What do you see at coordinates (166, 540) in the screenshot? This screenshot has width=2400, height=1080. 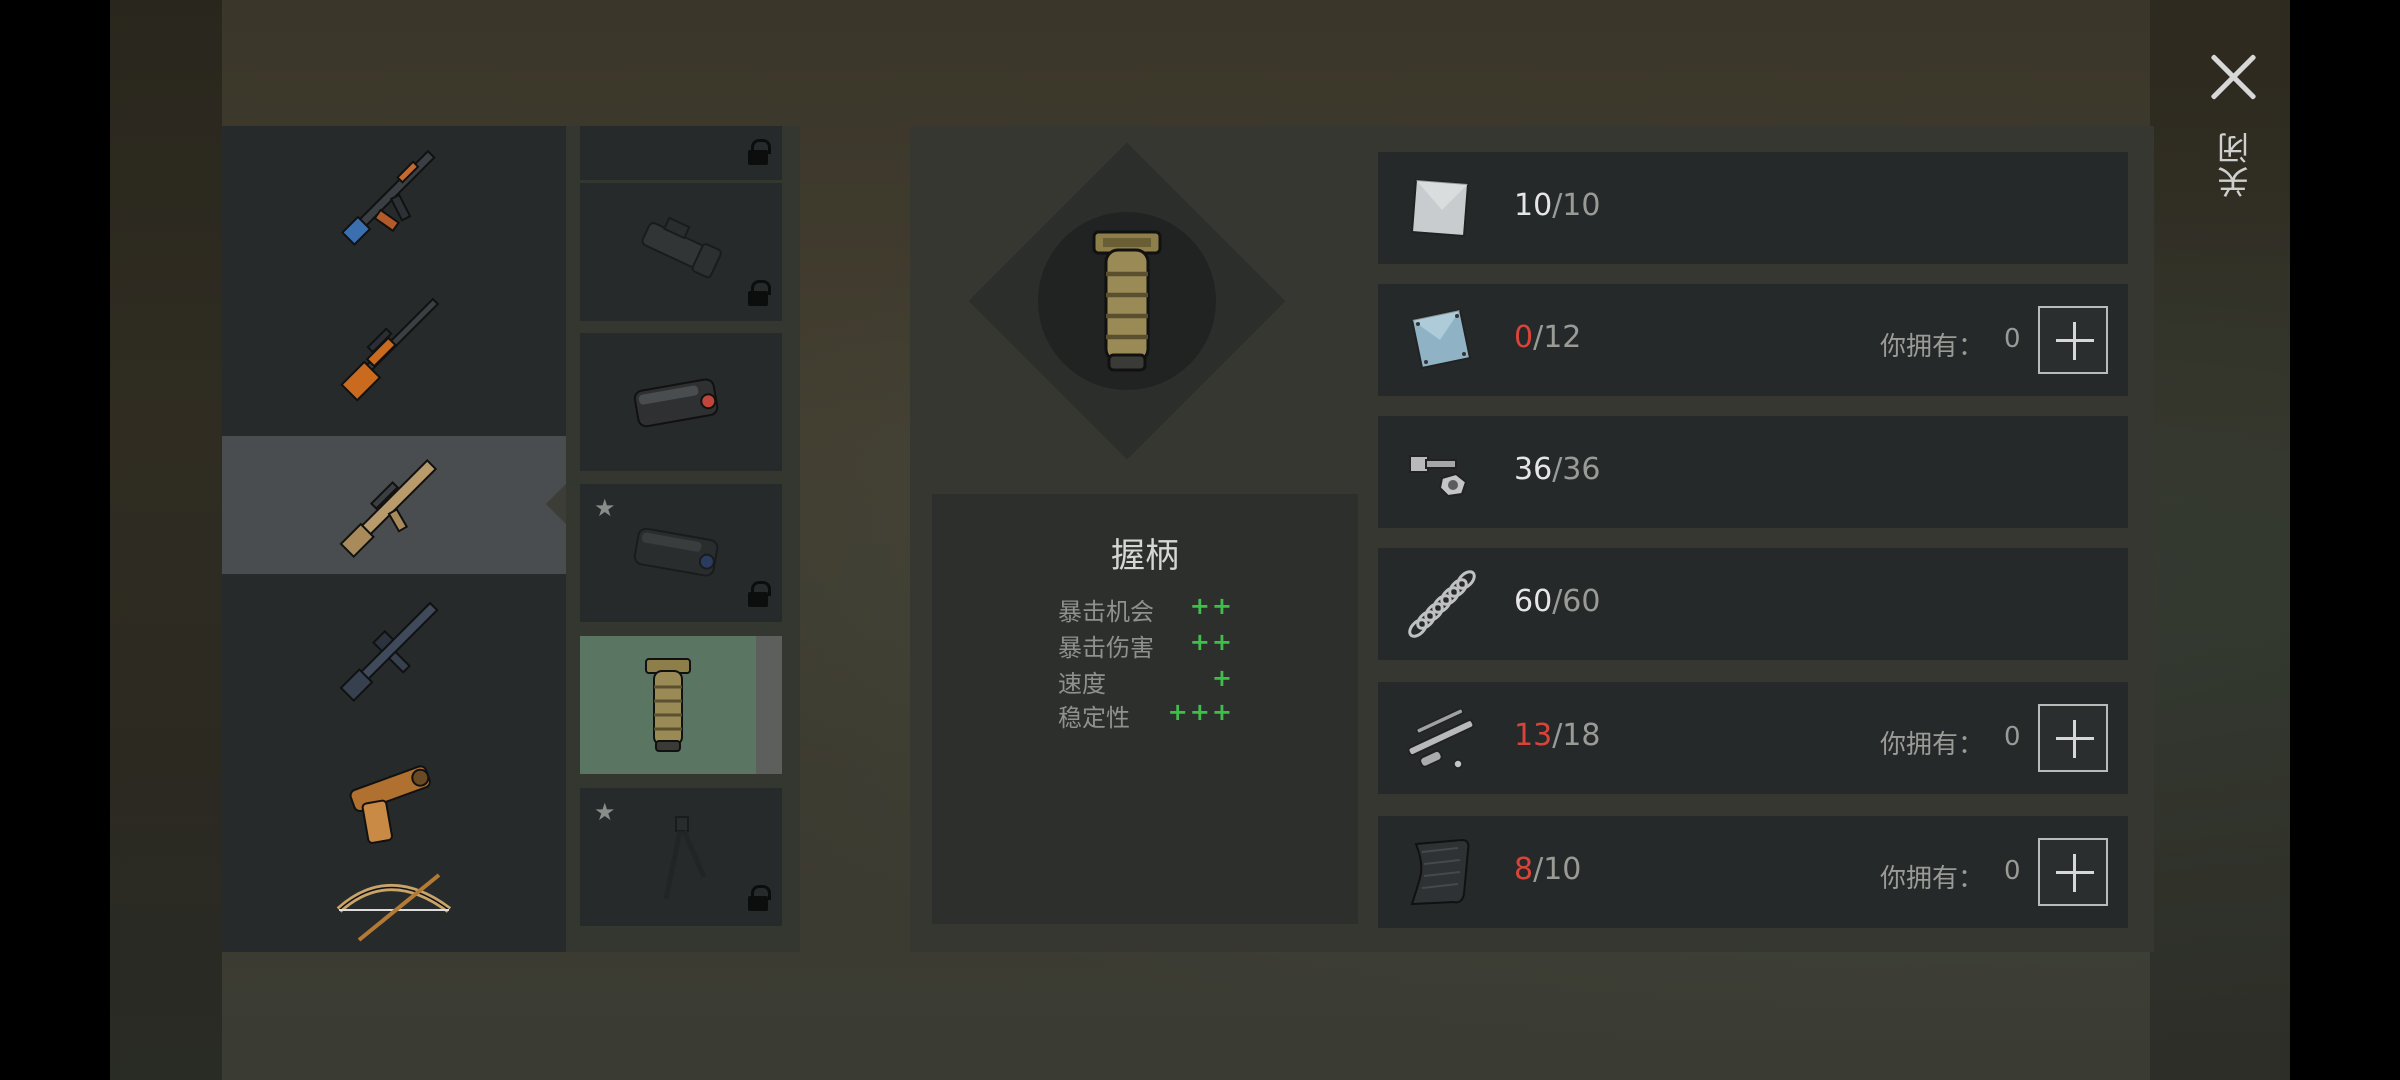 I see `left-shade` at bounding box center [166, 540].